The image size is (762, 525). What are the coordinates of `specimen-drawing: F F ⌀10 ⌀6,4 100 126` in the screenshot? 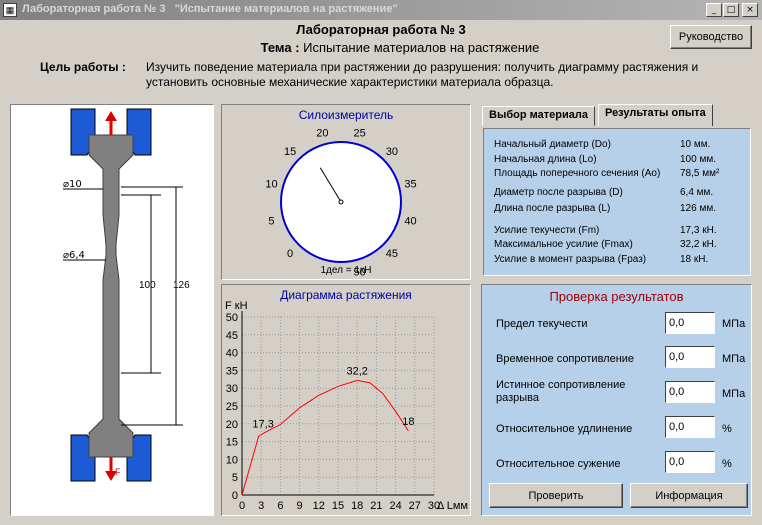 It's located at (126, 295).